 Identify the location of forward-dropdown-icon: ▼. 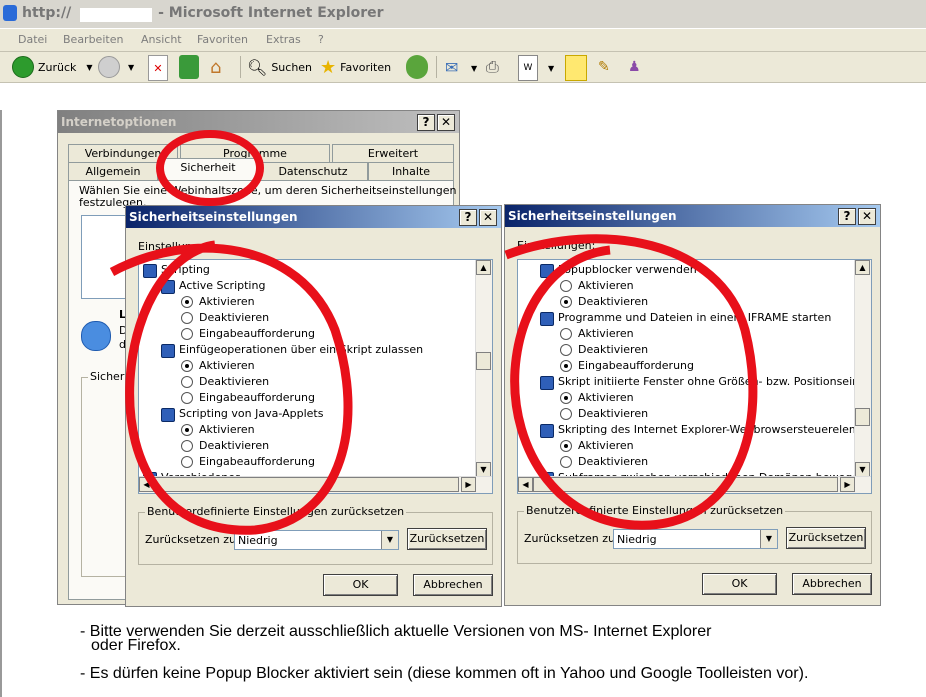
(131, 67).